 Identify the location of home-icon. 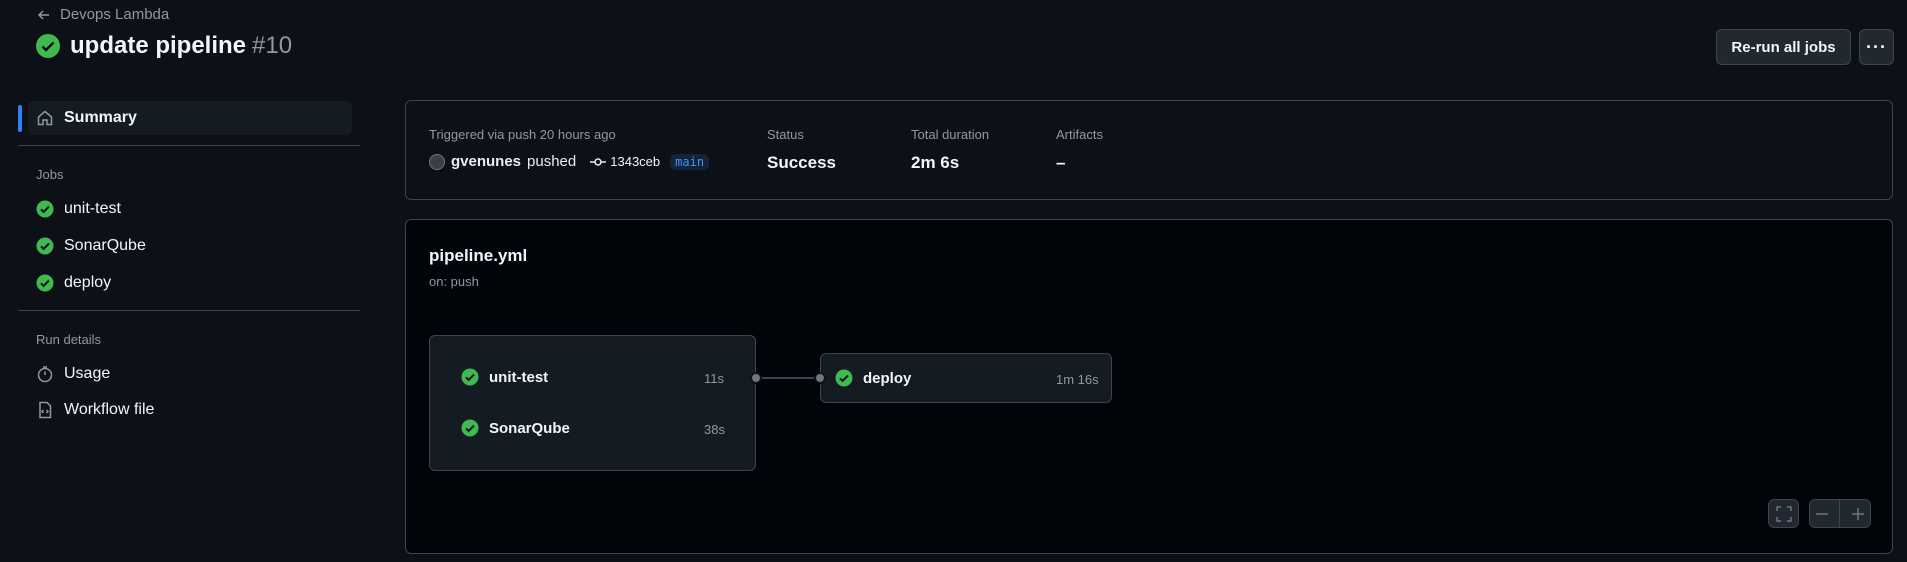
(45, 118).